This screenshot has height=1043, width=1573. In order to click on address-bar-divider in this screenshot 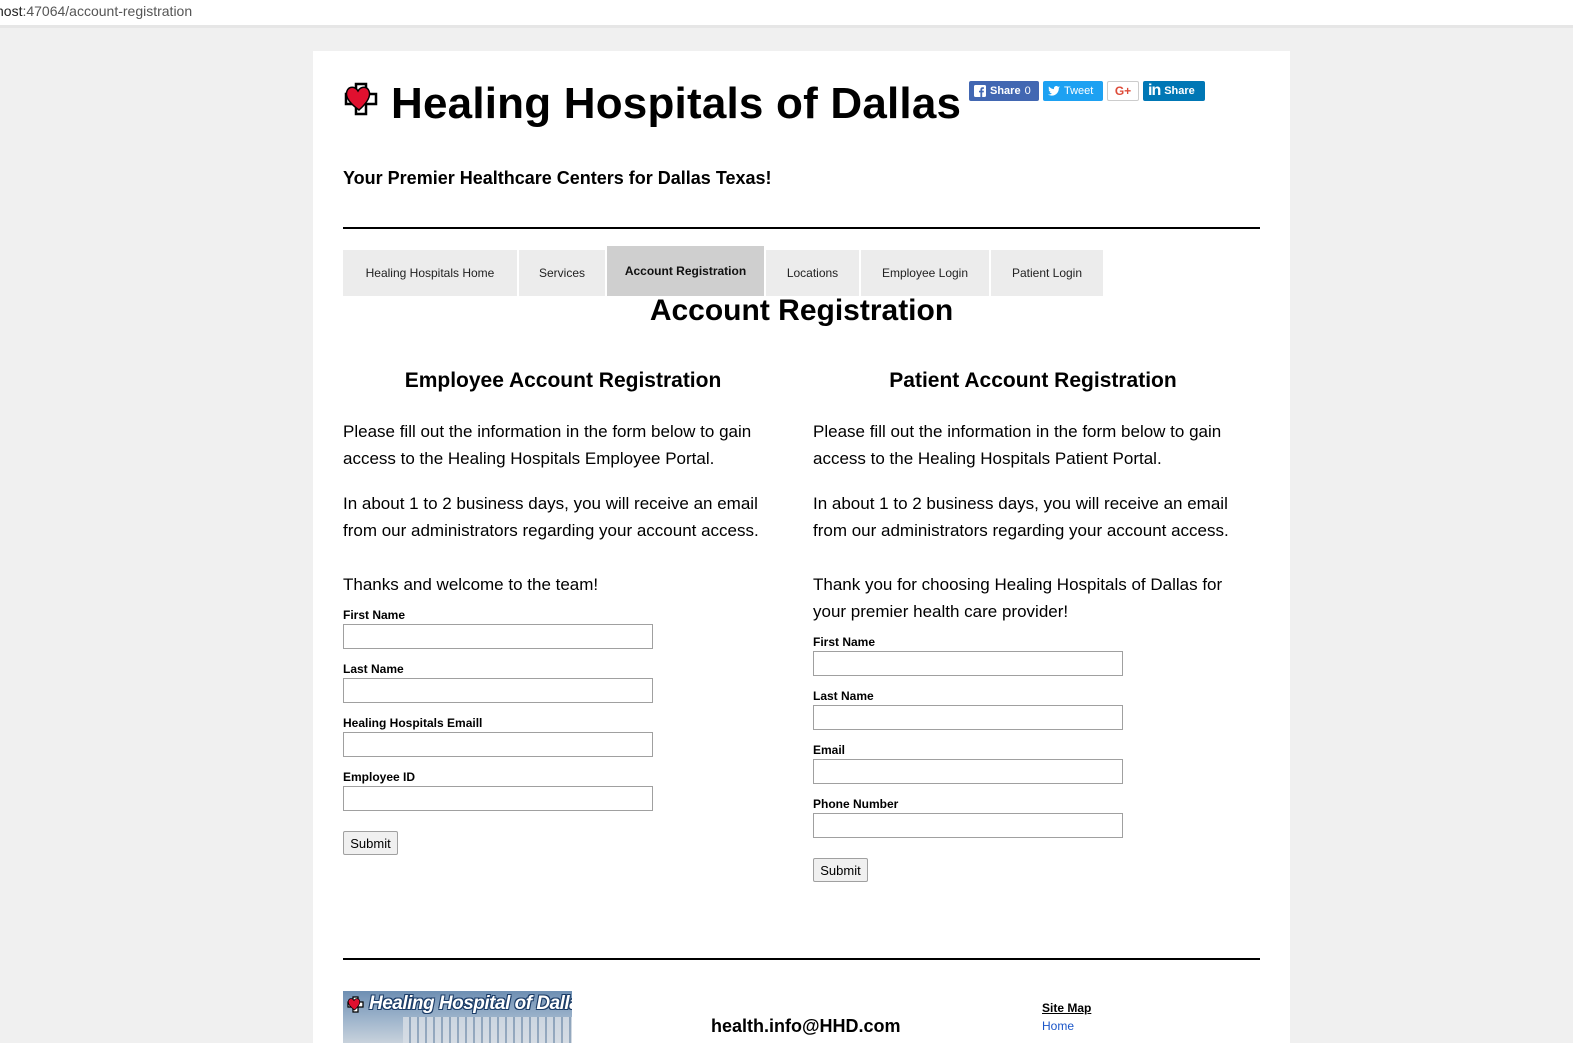, I will do `click(786, 26)`.